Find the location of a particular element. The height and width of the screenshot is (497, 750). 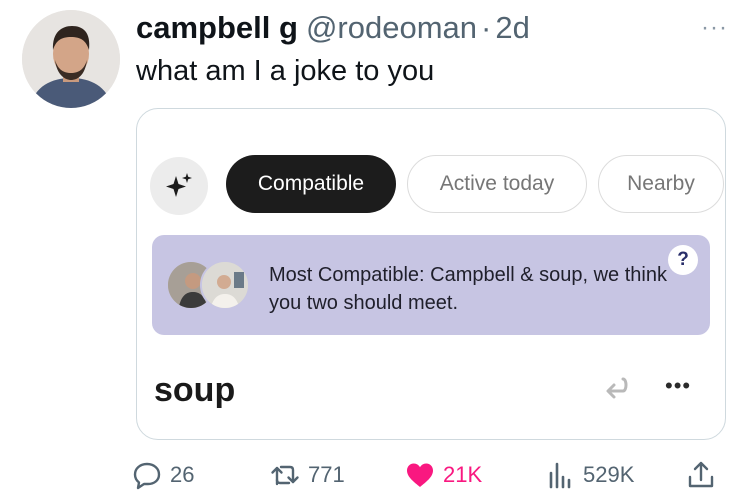

author-avatar is located at coordinates (71, 59).